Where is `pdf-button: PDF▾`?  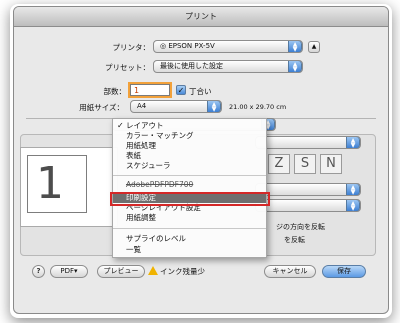
pdf-button: PDF▾ is located at coordinates (69, 271).